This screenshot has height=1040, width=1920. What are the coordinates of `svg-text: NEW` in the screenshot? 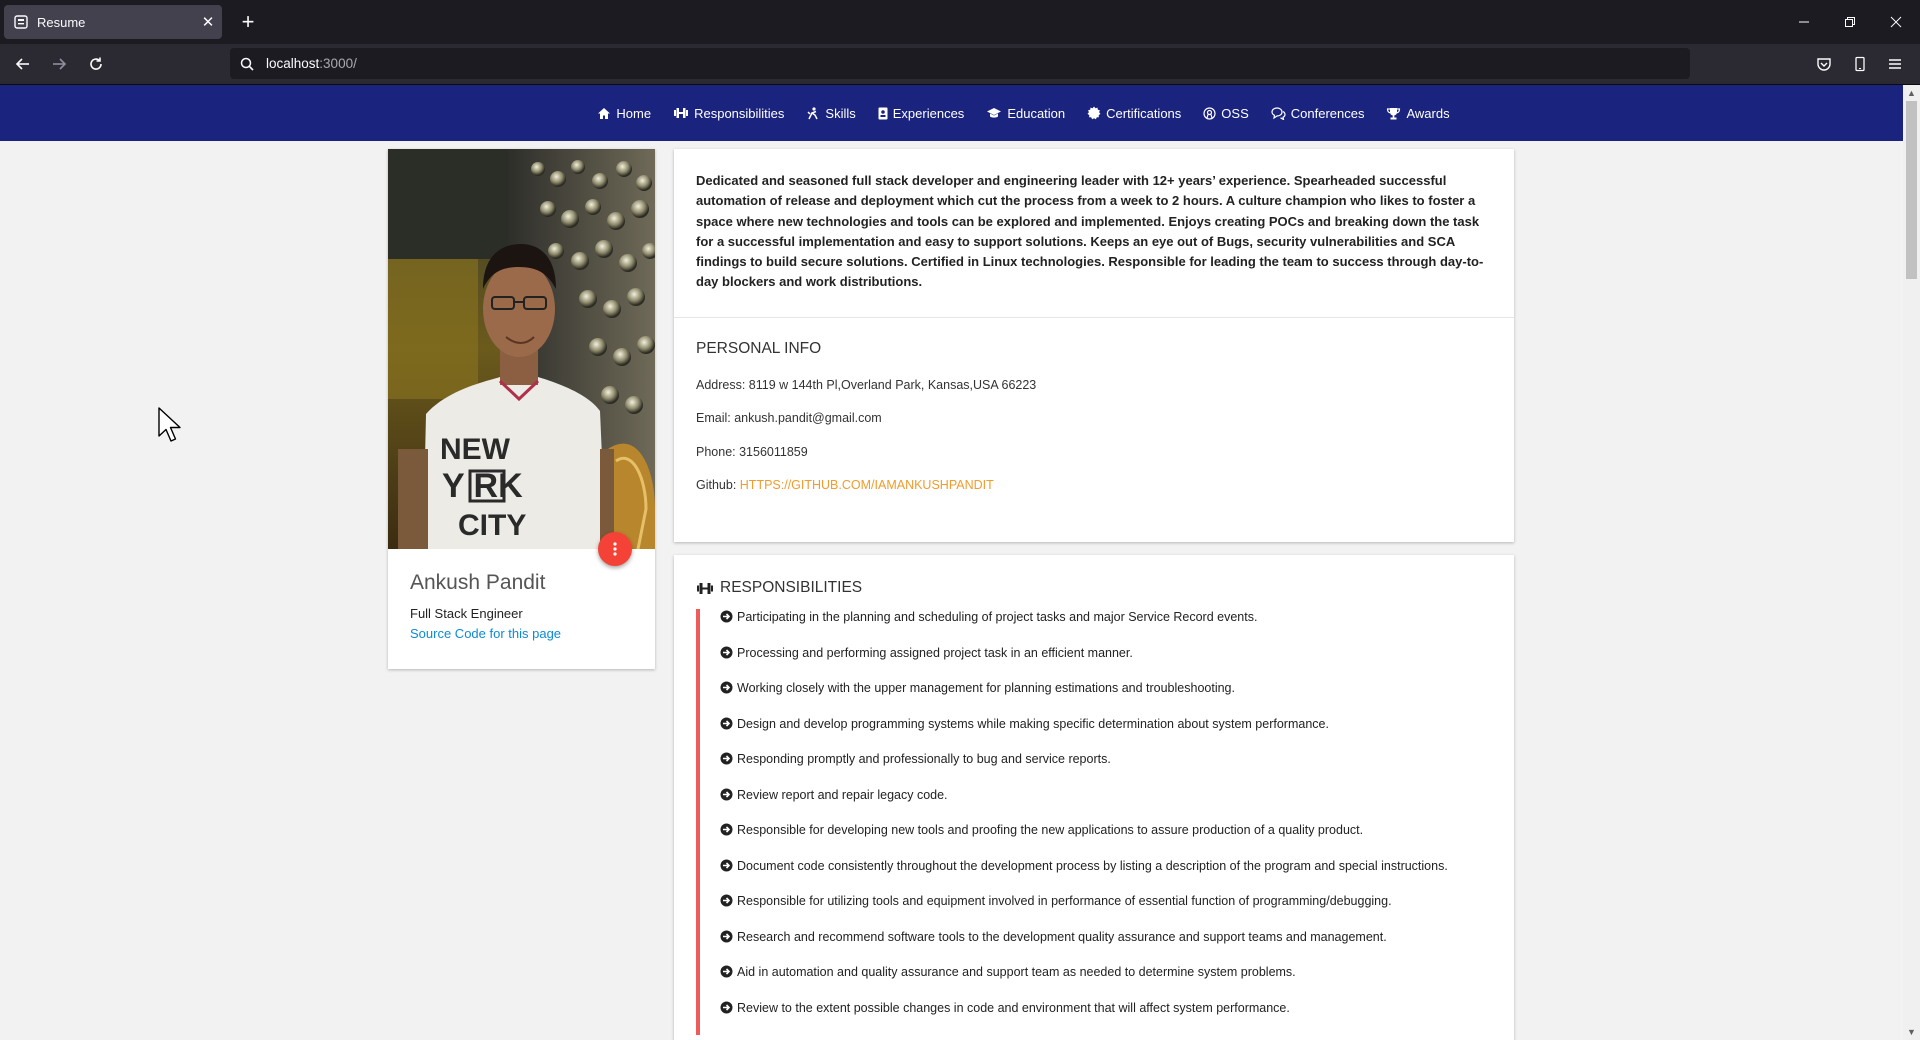 It's located at (475, 449).